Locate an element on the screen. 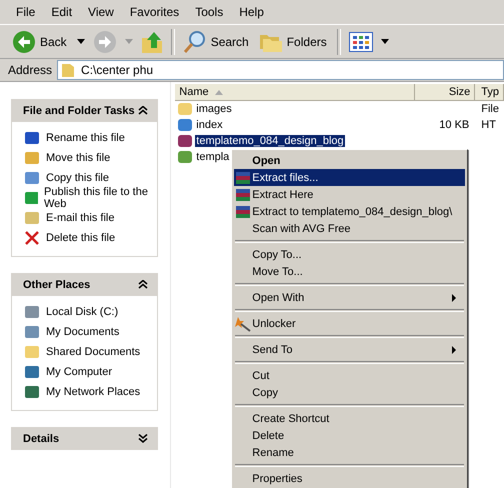  task-link: Delete this file is located at coordinates (81, 238).